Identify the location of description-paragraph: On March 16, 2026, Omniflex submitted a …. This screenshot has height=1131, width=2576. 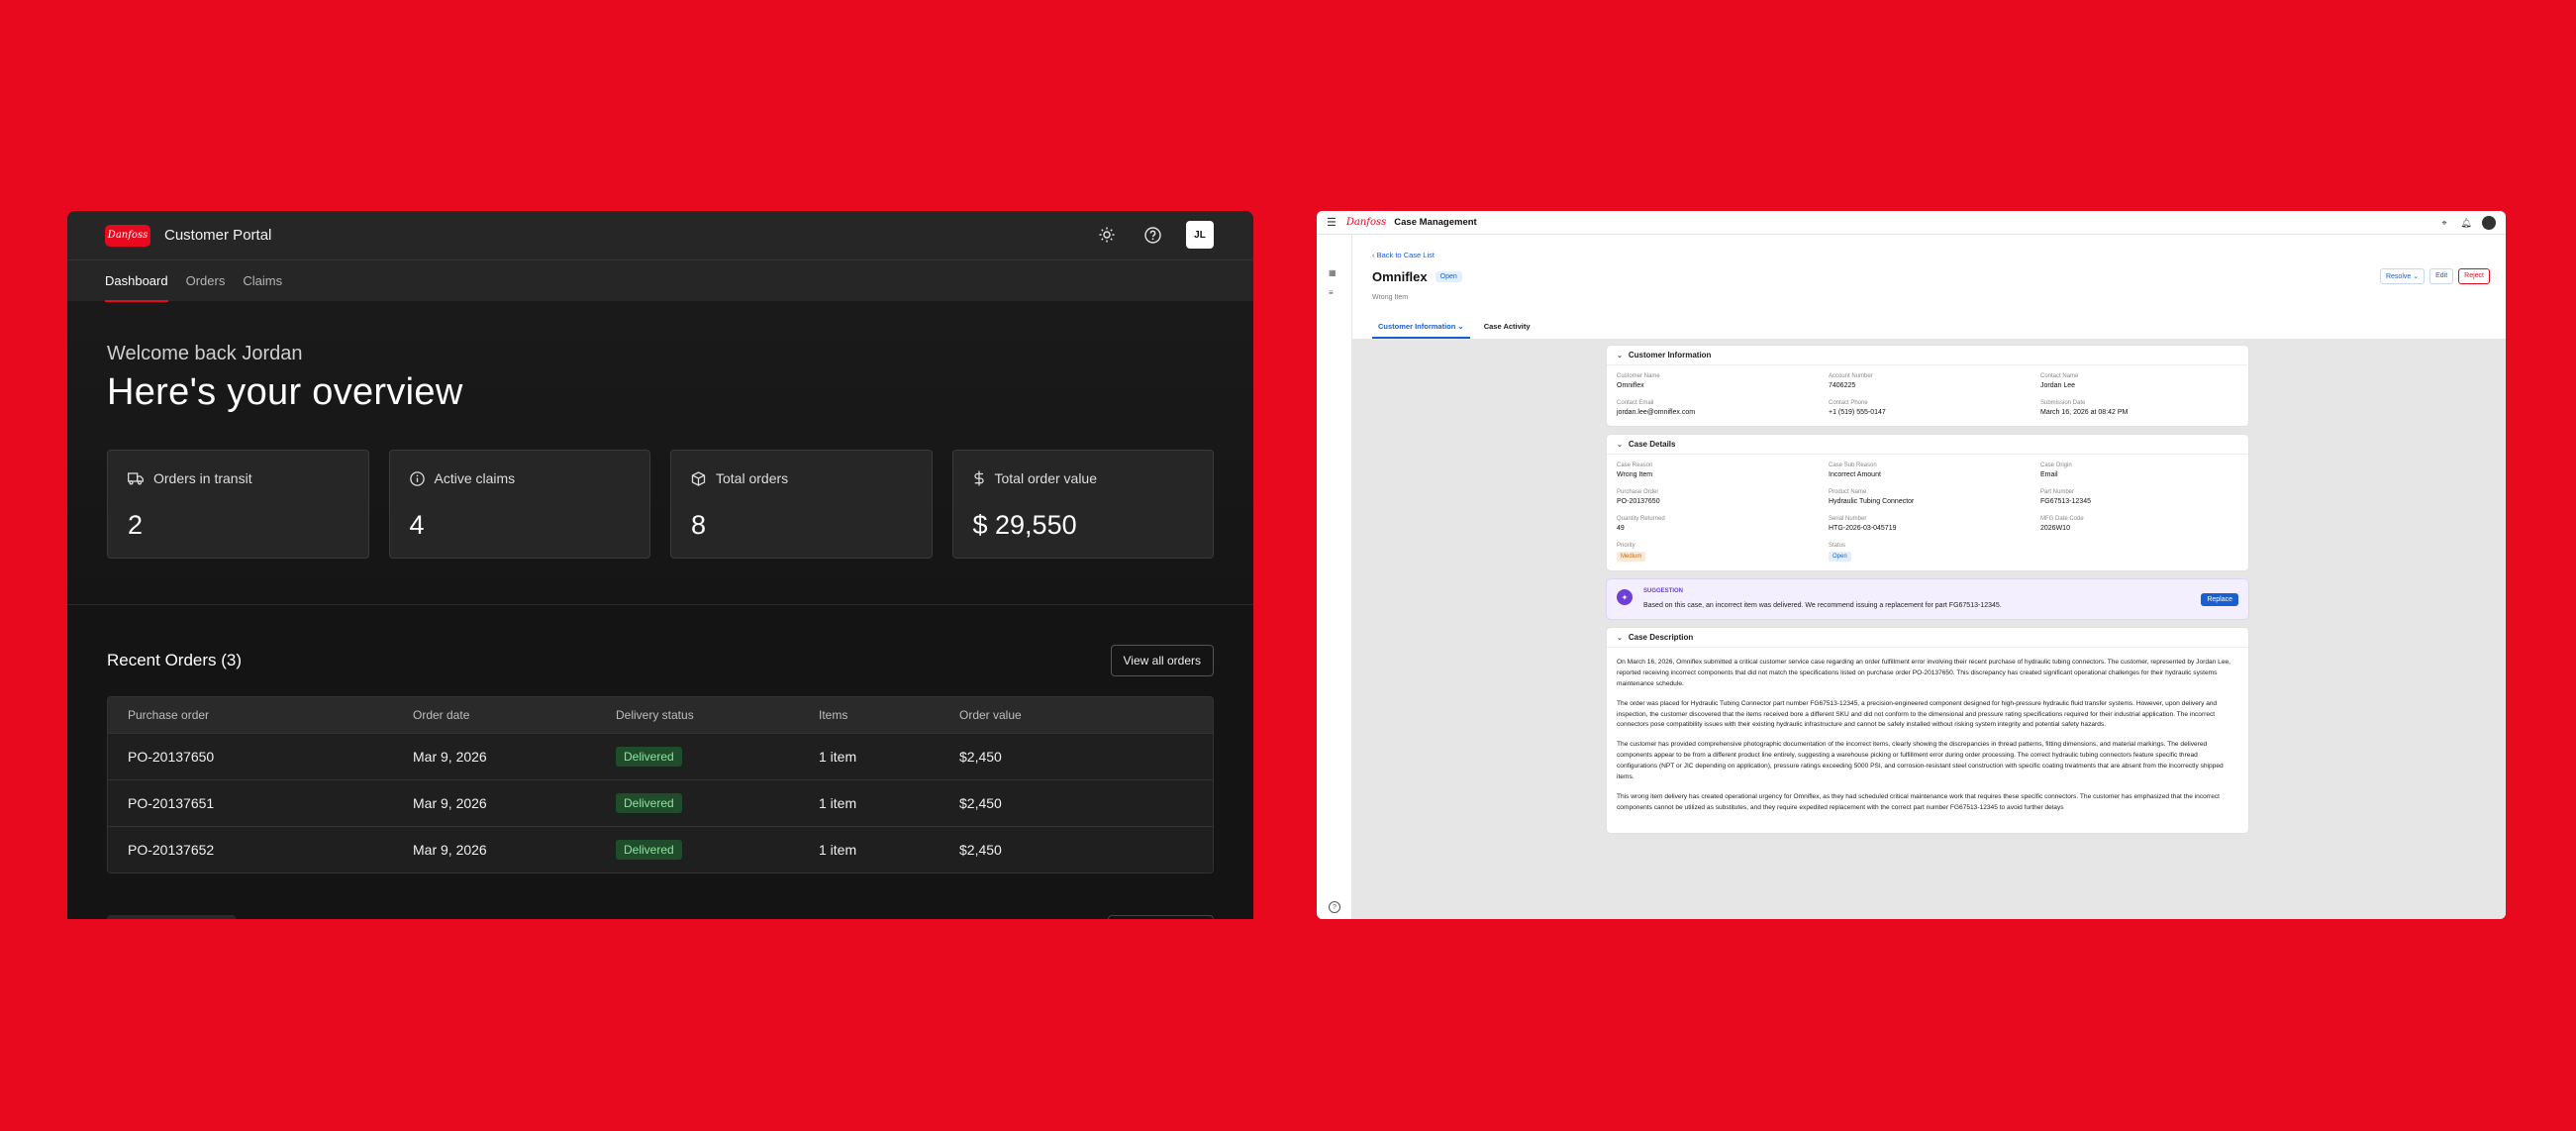
(1924, 673).